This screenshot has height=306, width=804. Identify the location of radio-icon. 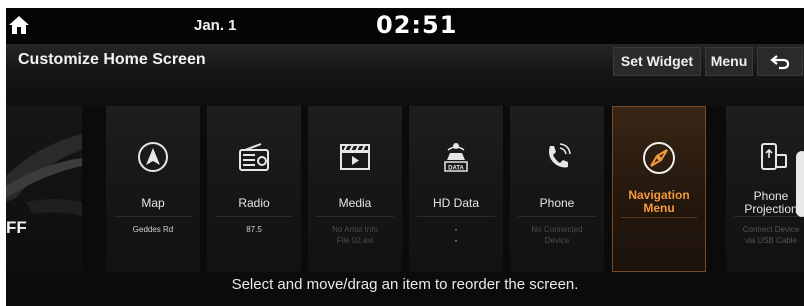
(254, 157).